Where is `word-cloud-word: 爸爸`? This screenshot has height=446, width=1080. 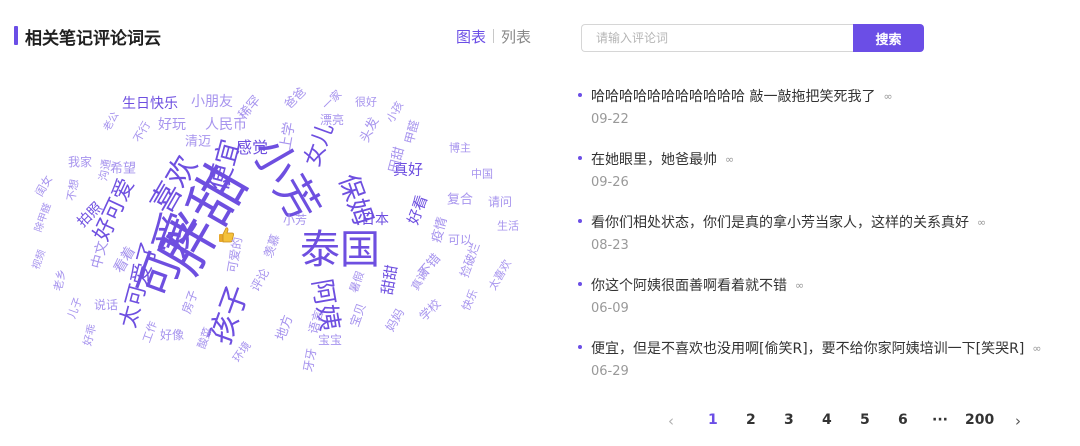 word-cloud-word: 爸爸 is located at coordinates (295, 98).